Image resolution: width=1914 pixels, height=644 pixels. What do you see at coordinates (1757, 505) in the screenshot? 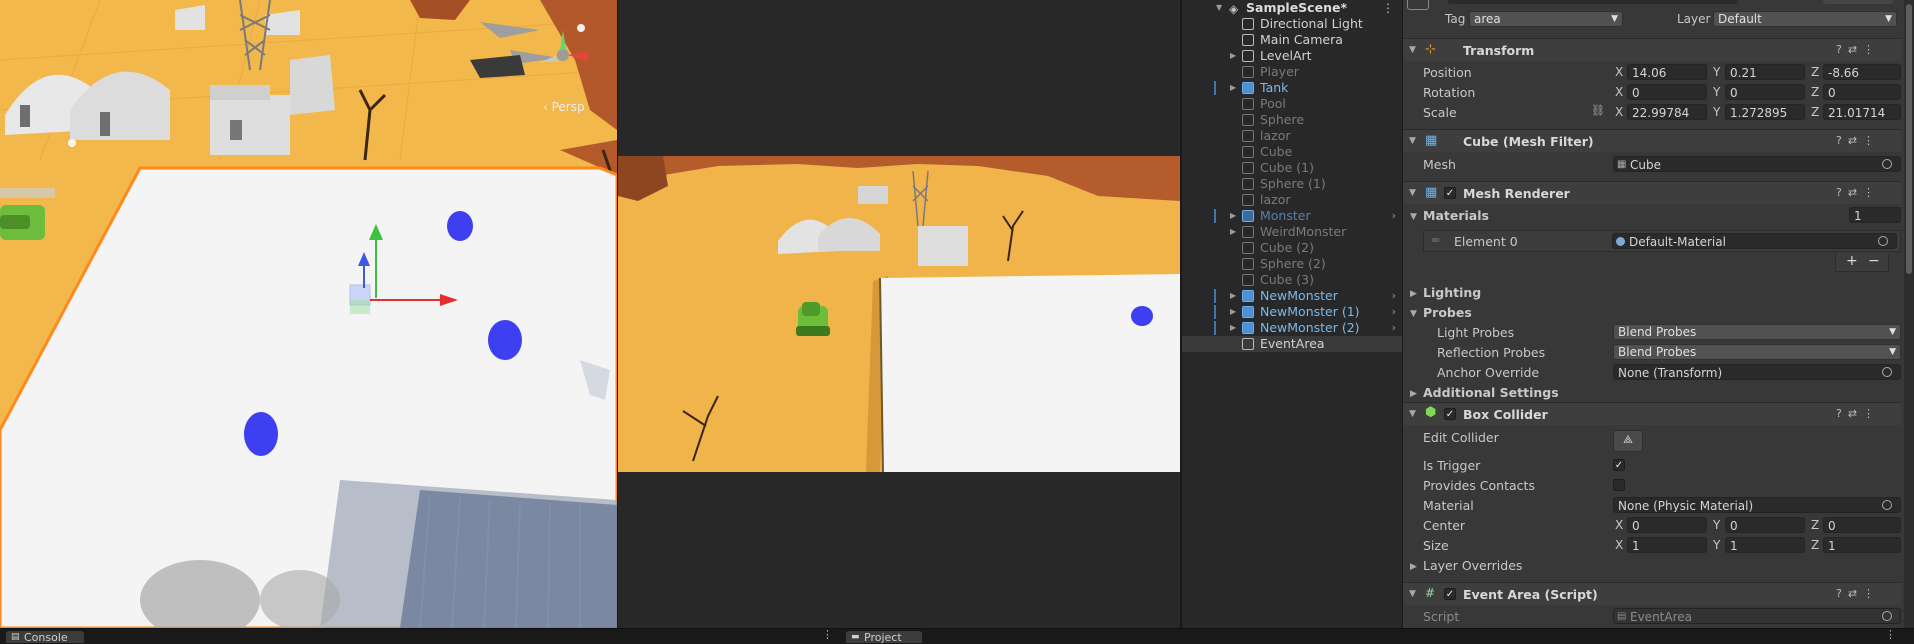
I see `collider-material-field: None (Physic Material)` at bounding box center [1757, 505].